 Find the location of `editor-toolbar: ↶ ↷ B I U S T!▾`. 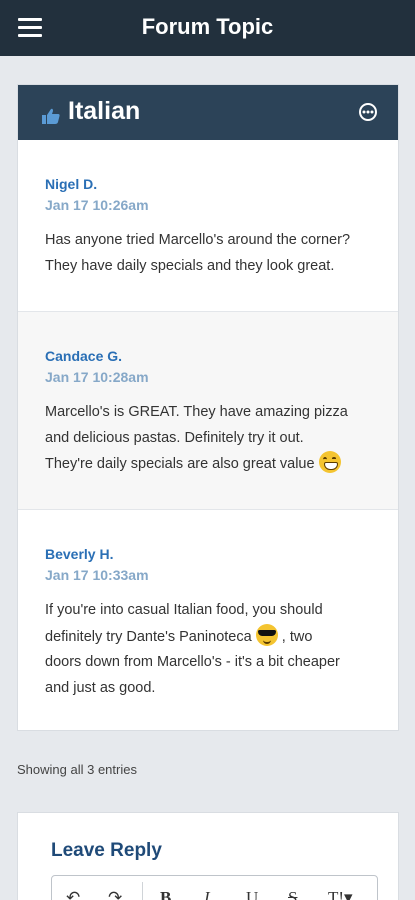

editor-toolbar: ↶ ↷ B I U S T!▾ is located at coordinates (214, 887).